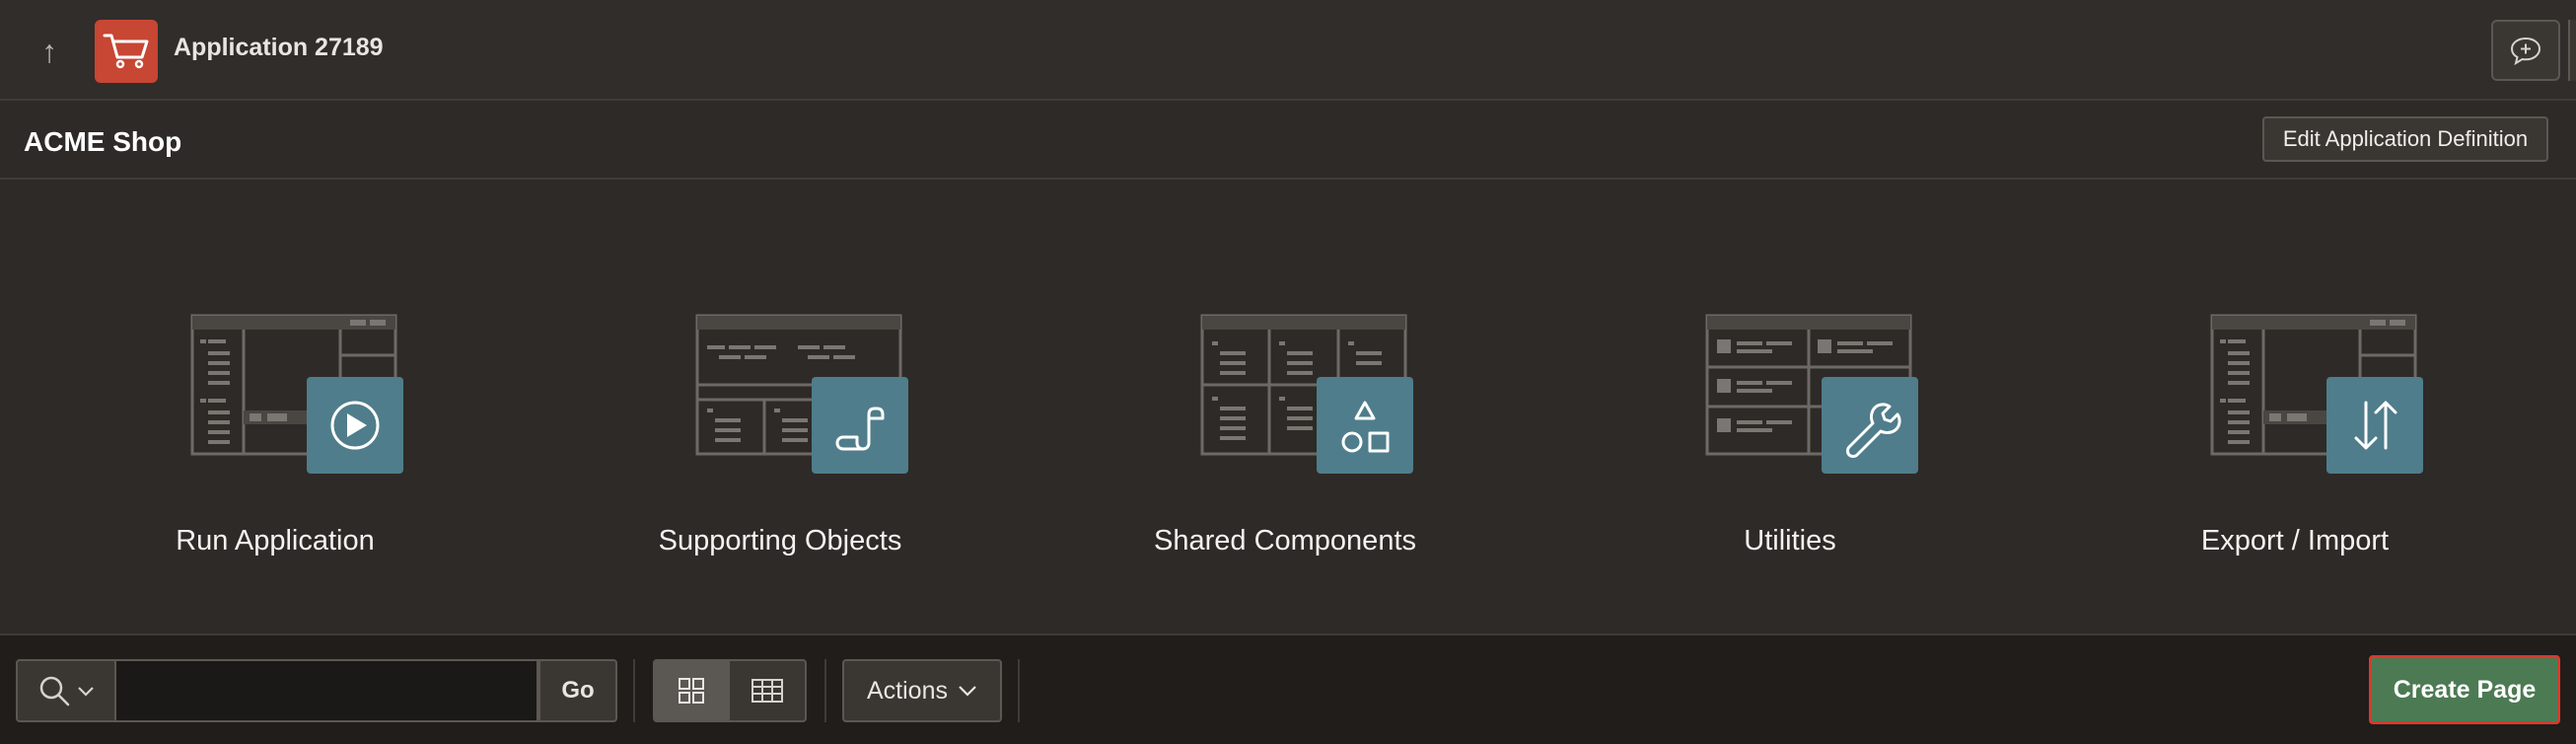 The height and width of the screenshot is (744, 2576). I want to click on tile-utilities: Utilities, so click(1790, 434).